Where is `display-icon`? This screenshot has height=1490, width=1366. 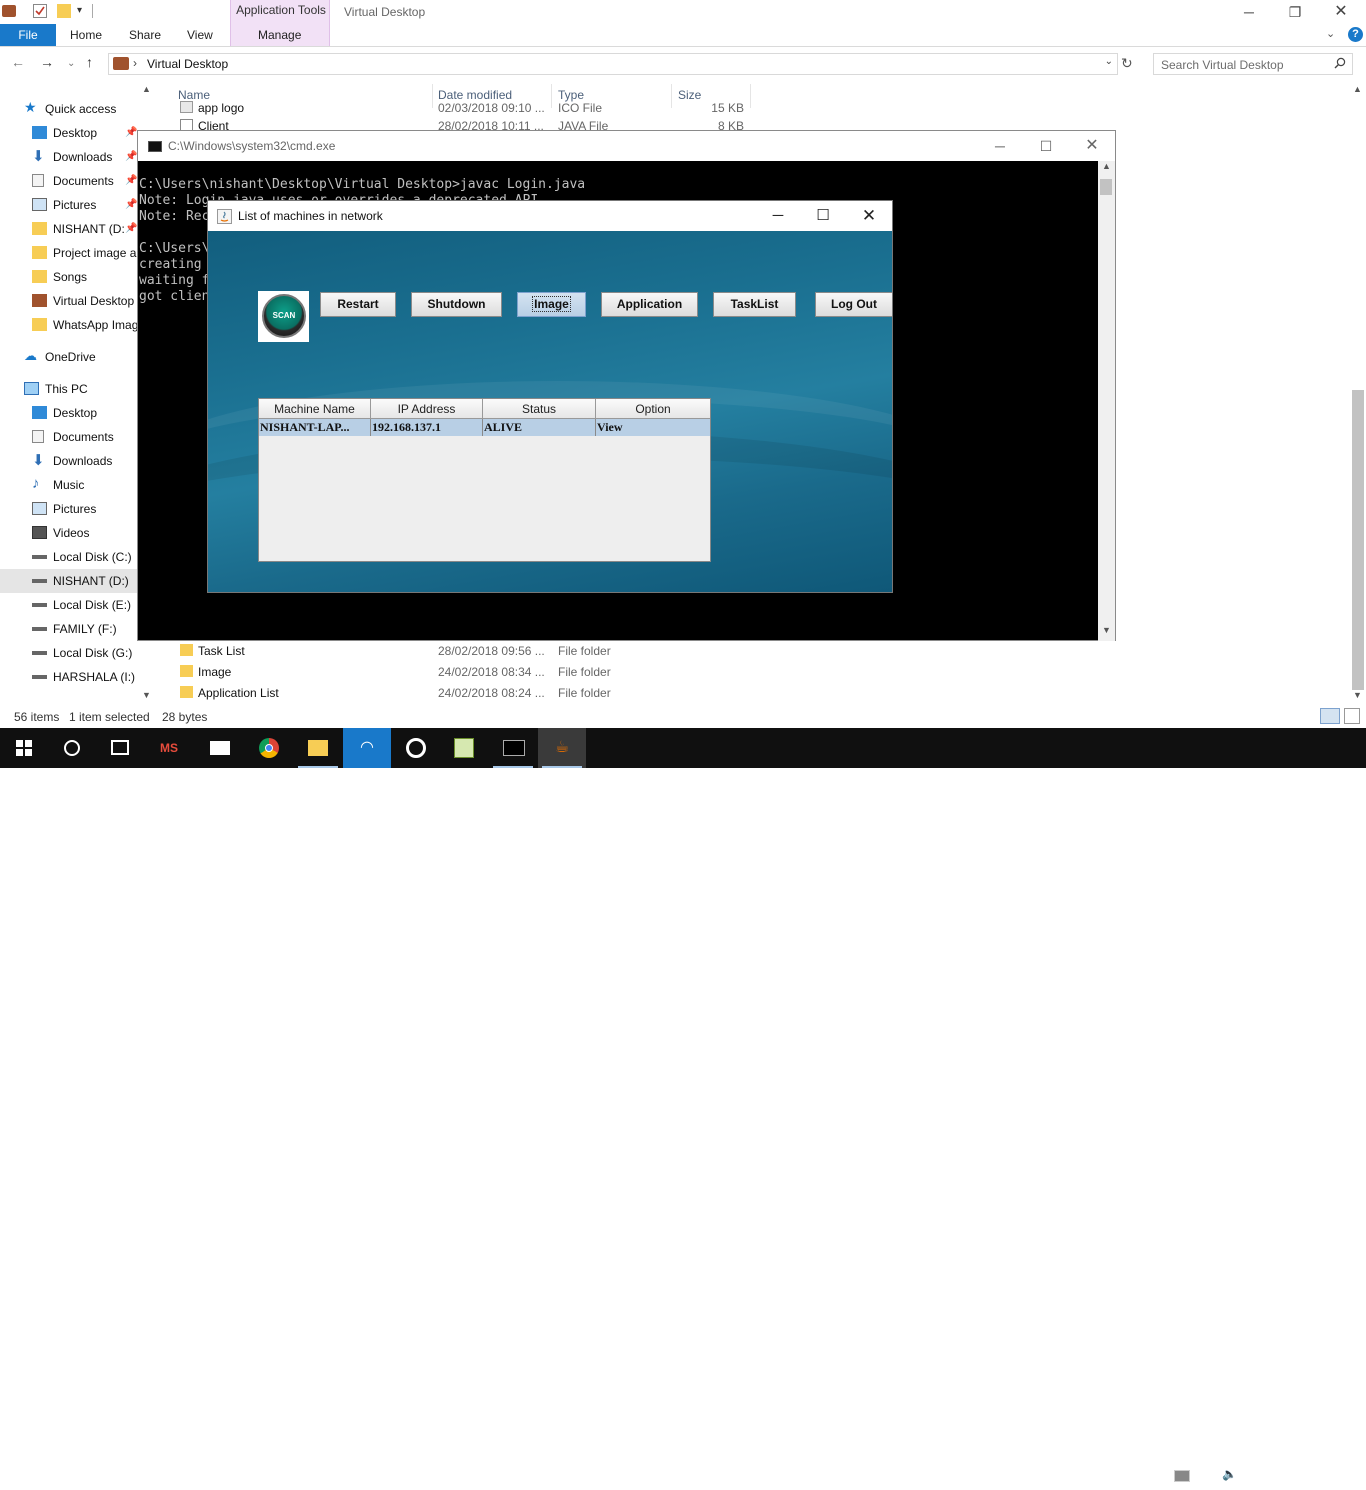
display-icon is located at coordinates (1182, 1476).